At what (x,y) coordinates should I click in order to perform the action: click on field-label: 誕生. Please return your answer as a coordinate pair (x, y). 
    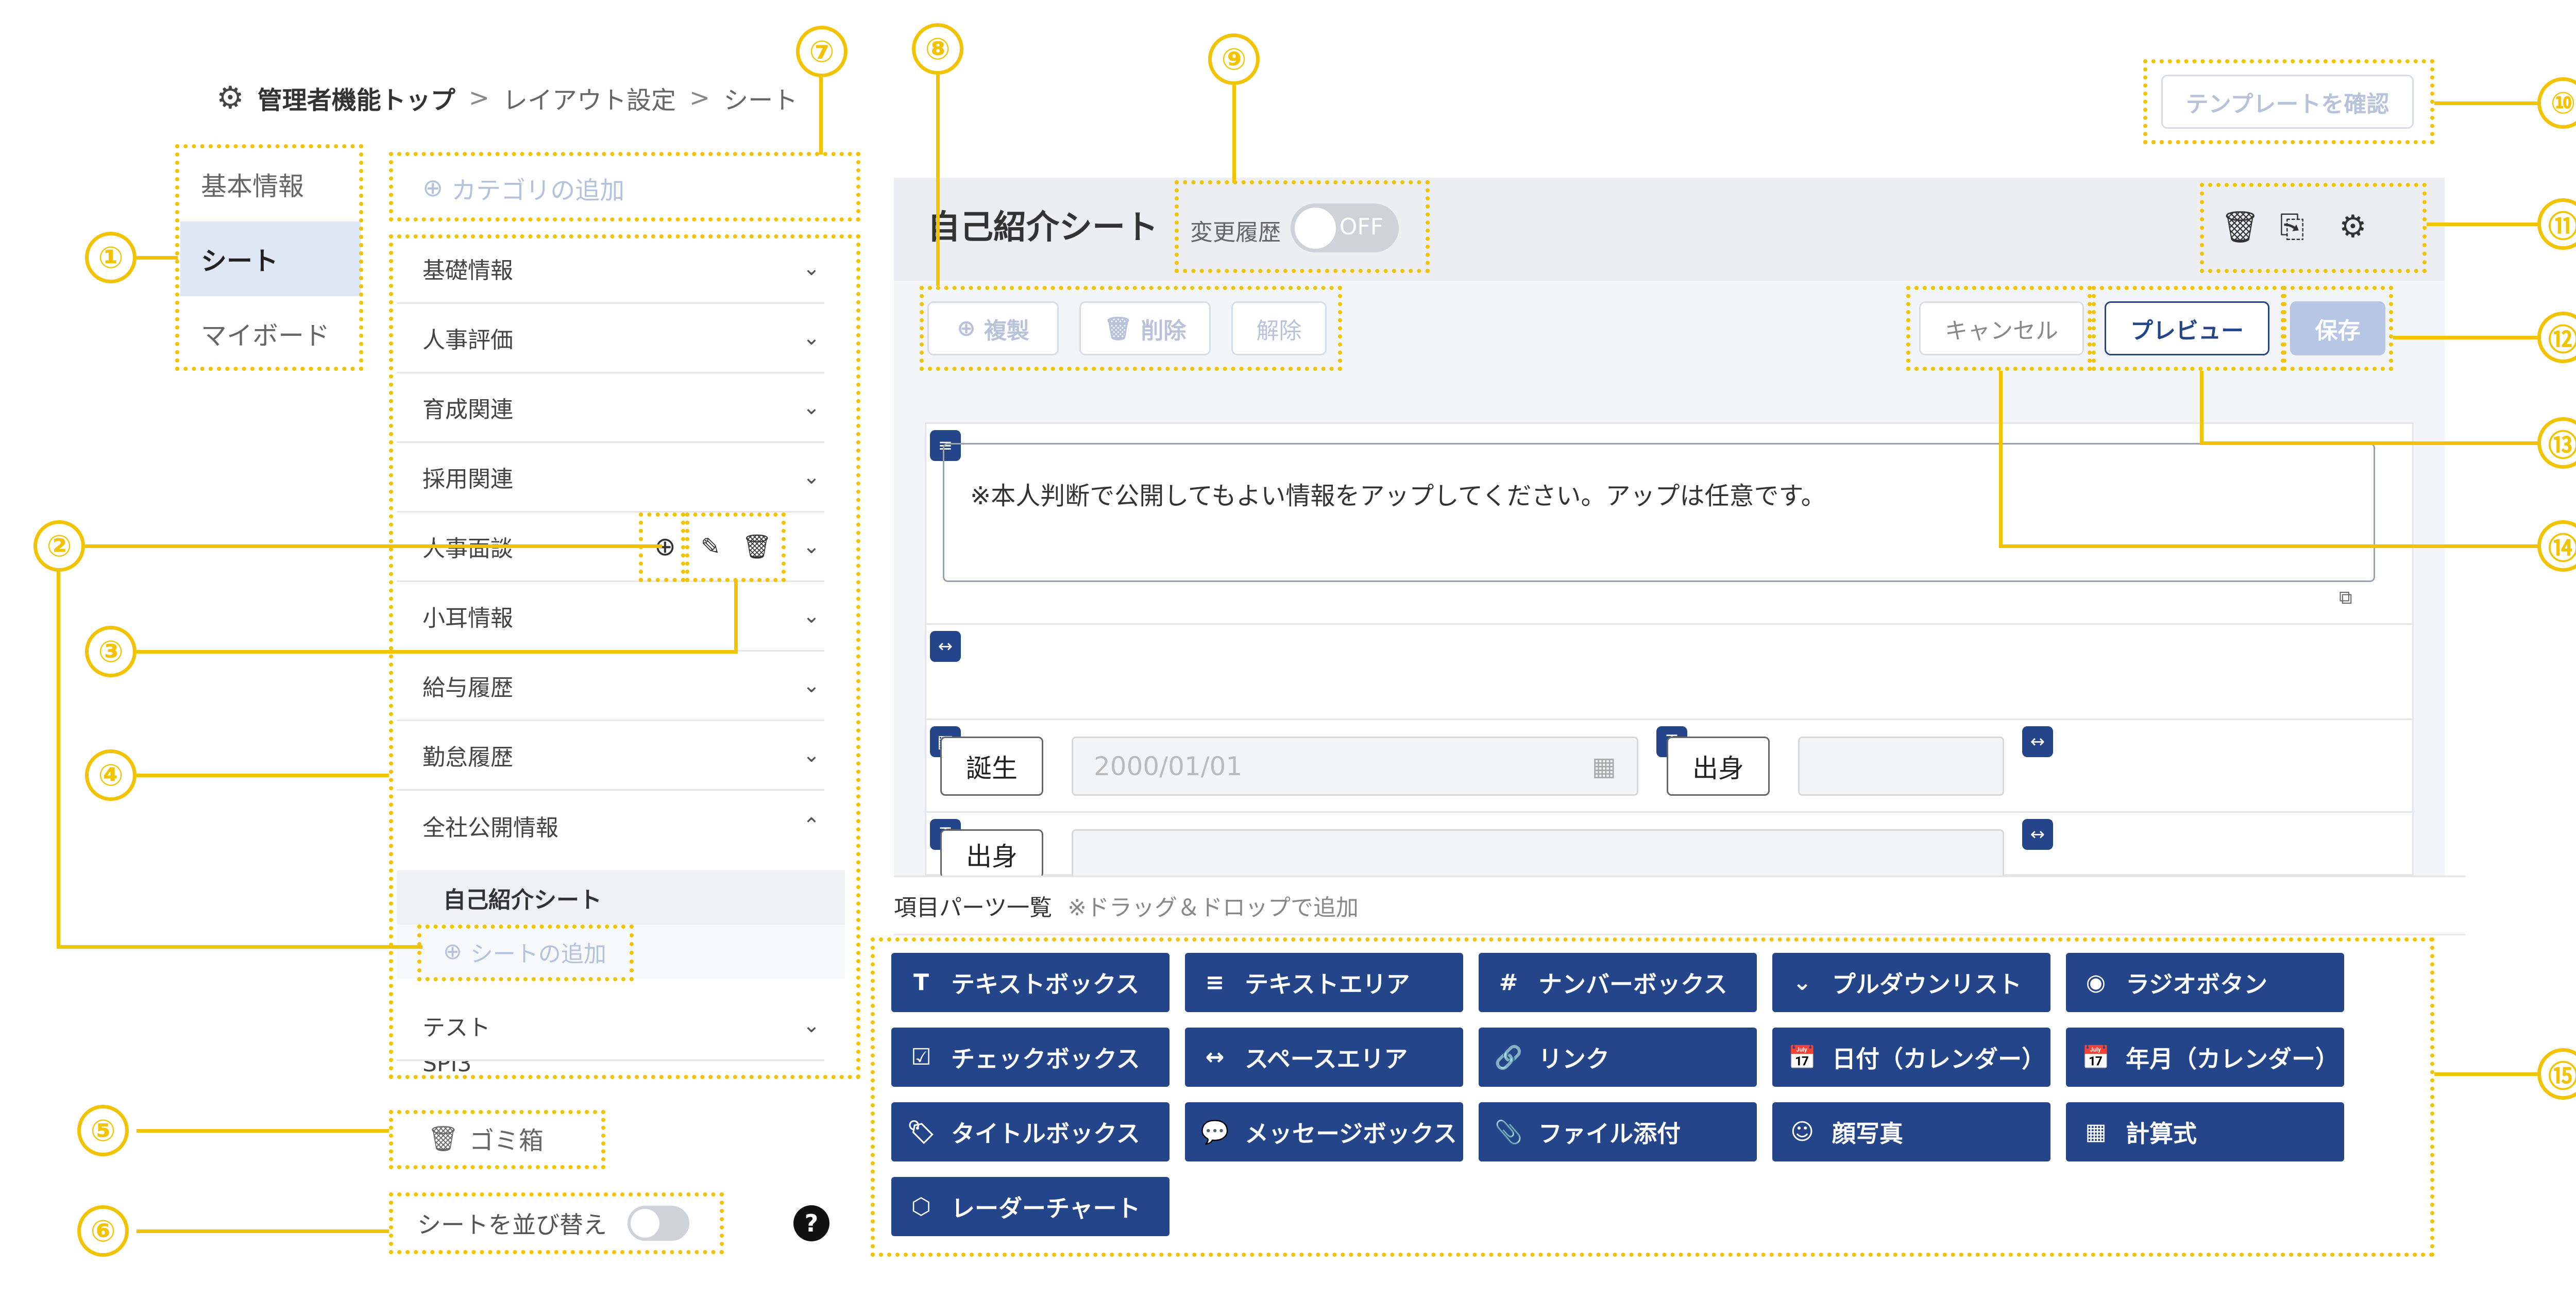
    Looking at the image, I should click on (991, 766).